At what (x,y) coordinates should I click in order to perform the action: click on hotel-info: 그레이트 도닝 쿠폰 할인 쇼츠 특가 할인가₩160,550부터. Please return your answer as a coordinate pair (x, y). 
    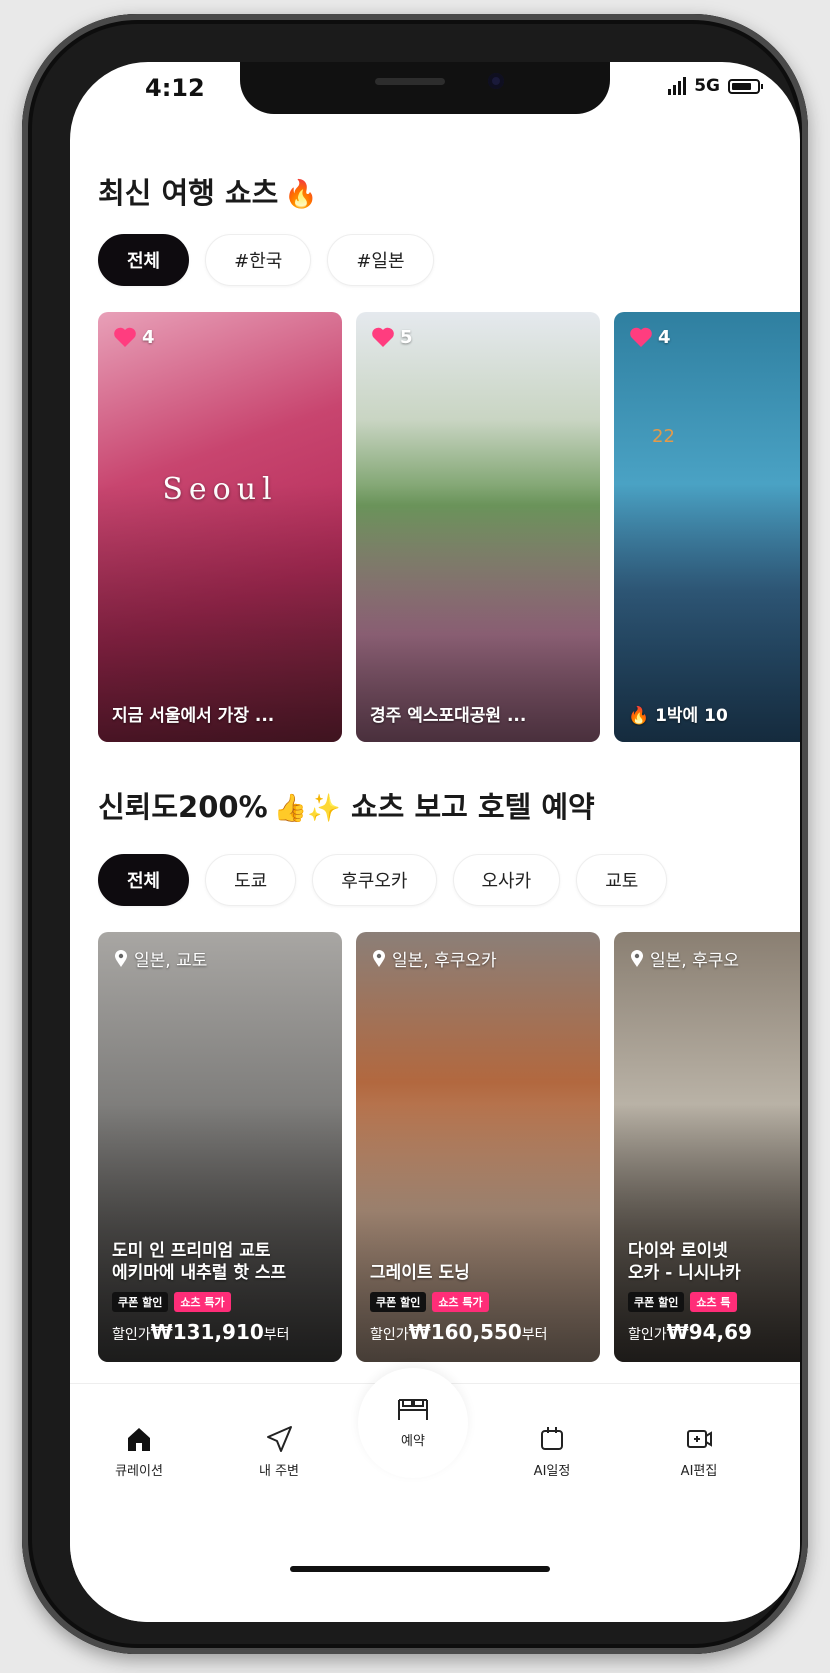
    Looking at the image, I should click on (481, 1303).